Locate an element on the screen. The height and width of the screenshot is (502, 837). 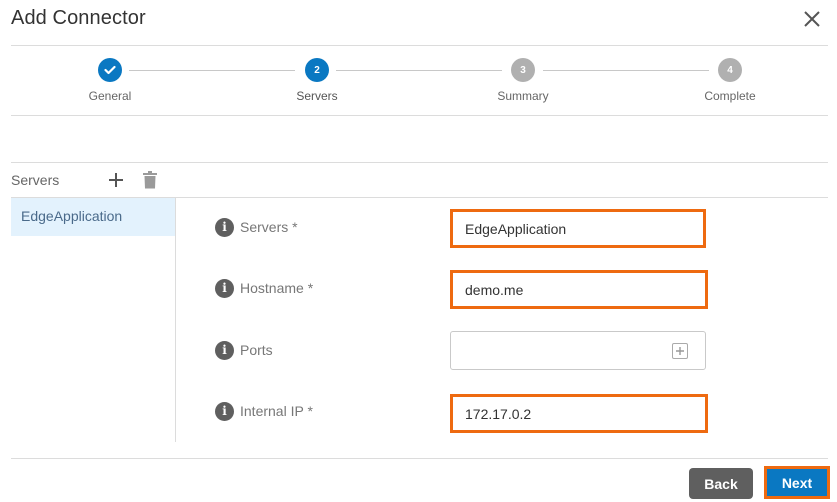
close-button is located at coordinates (812, 19).